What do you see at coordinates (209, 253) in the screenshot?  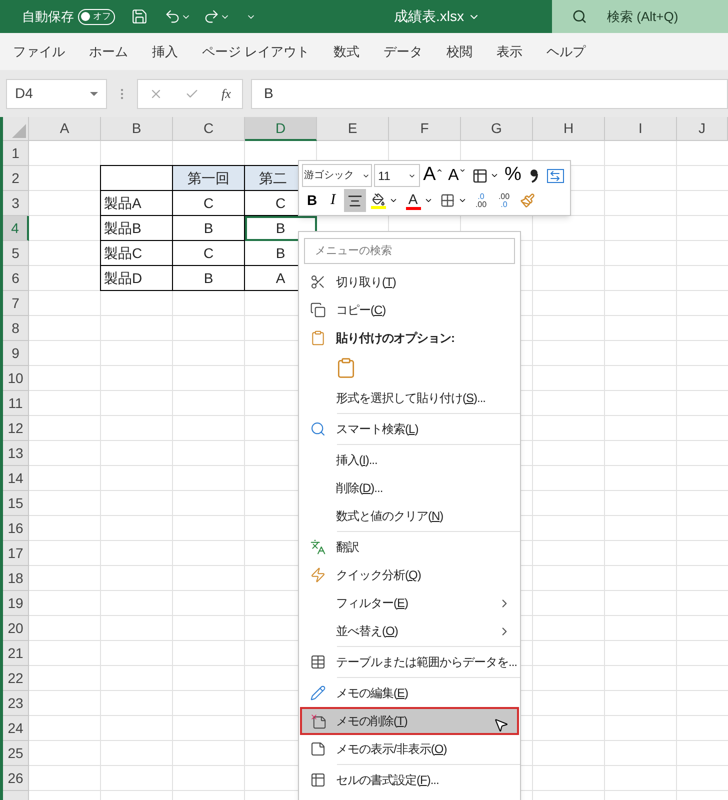 I see `table-cell: C` at bounding box center [209, 253].